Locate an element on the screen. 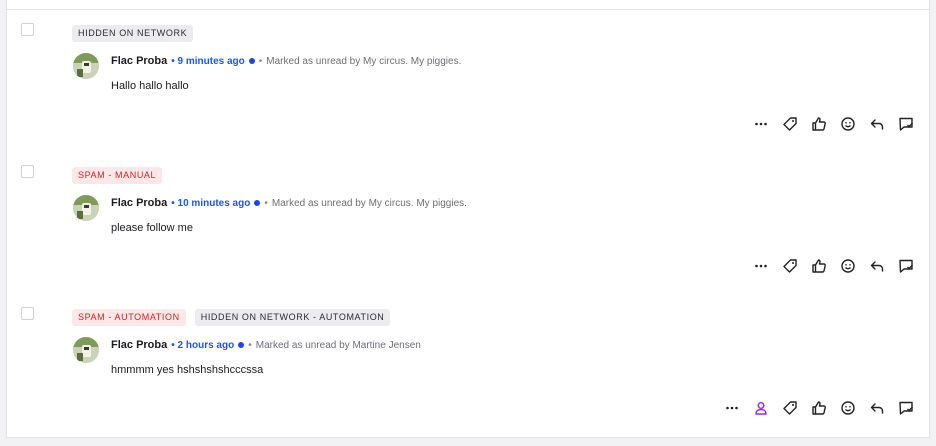 This screenshot has height=446, width=936. badge-list: HIDDEN ON NETWORK is located at coordinates (133, 33).